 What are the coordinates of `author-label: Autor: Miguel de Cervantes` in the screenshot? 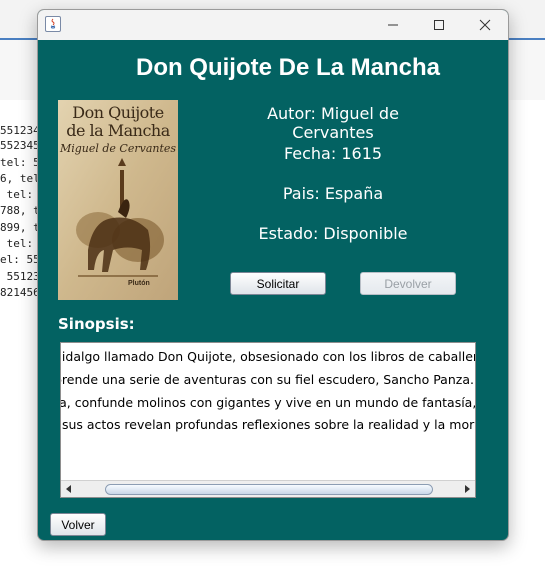 It's located at (333, 123).